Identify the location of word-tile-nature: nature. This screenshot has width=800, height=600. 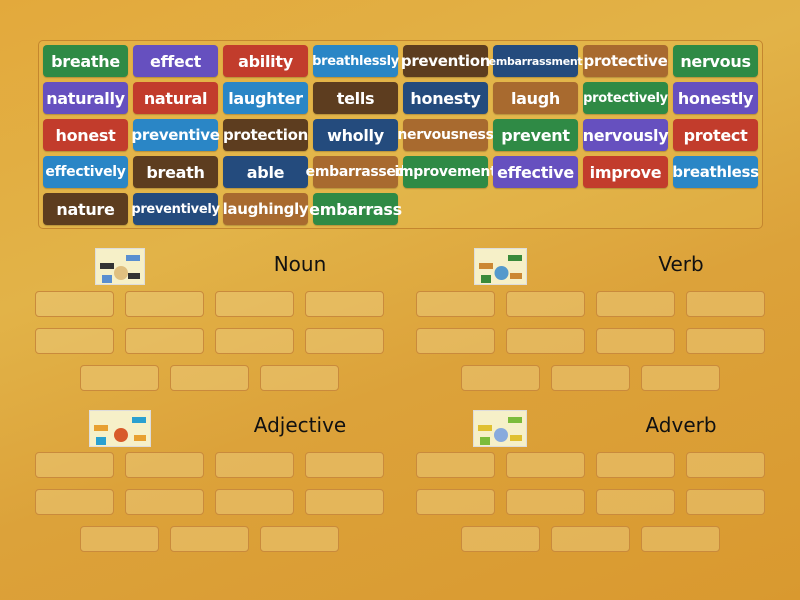
(85, 209).